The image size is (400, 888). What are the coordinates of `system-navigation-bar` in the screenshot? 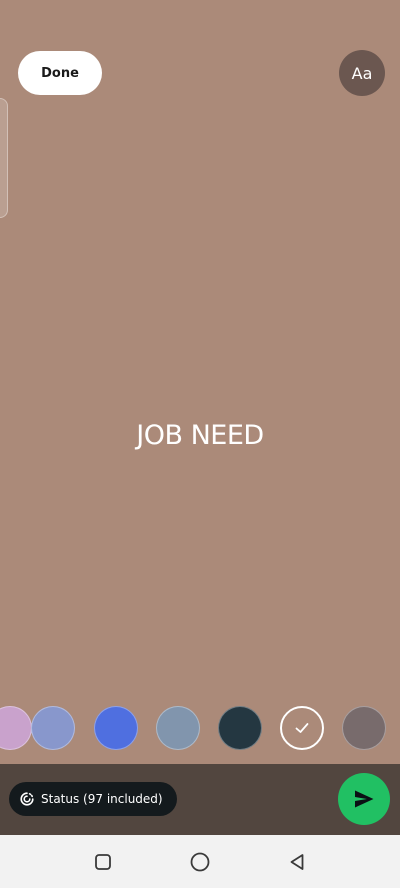 It's located at (200, 861).